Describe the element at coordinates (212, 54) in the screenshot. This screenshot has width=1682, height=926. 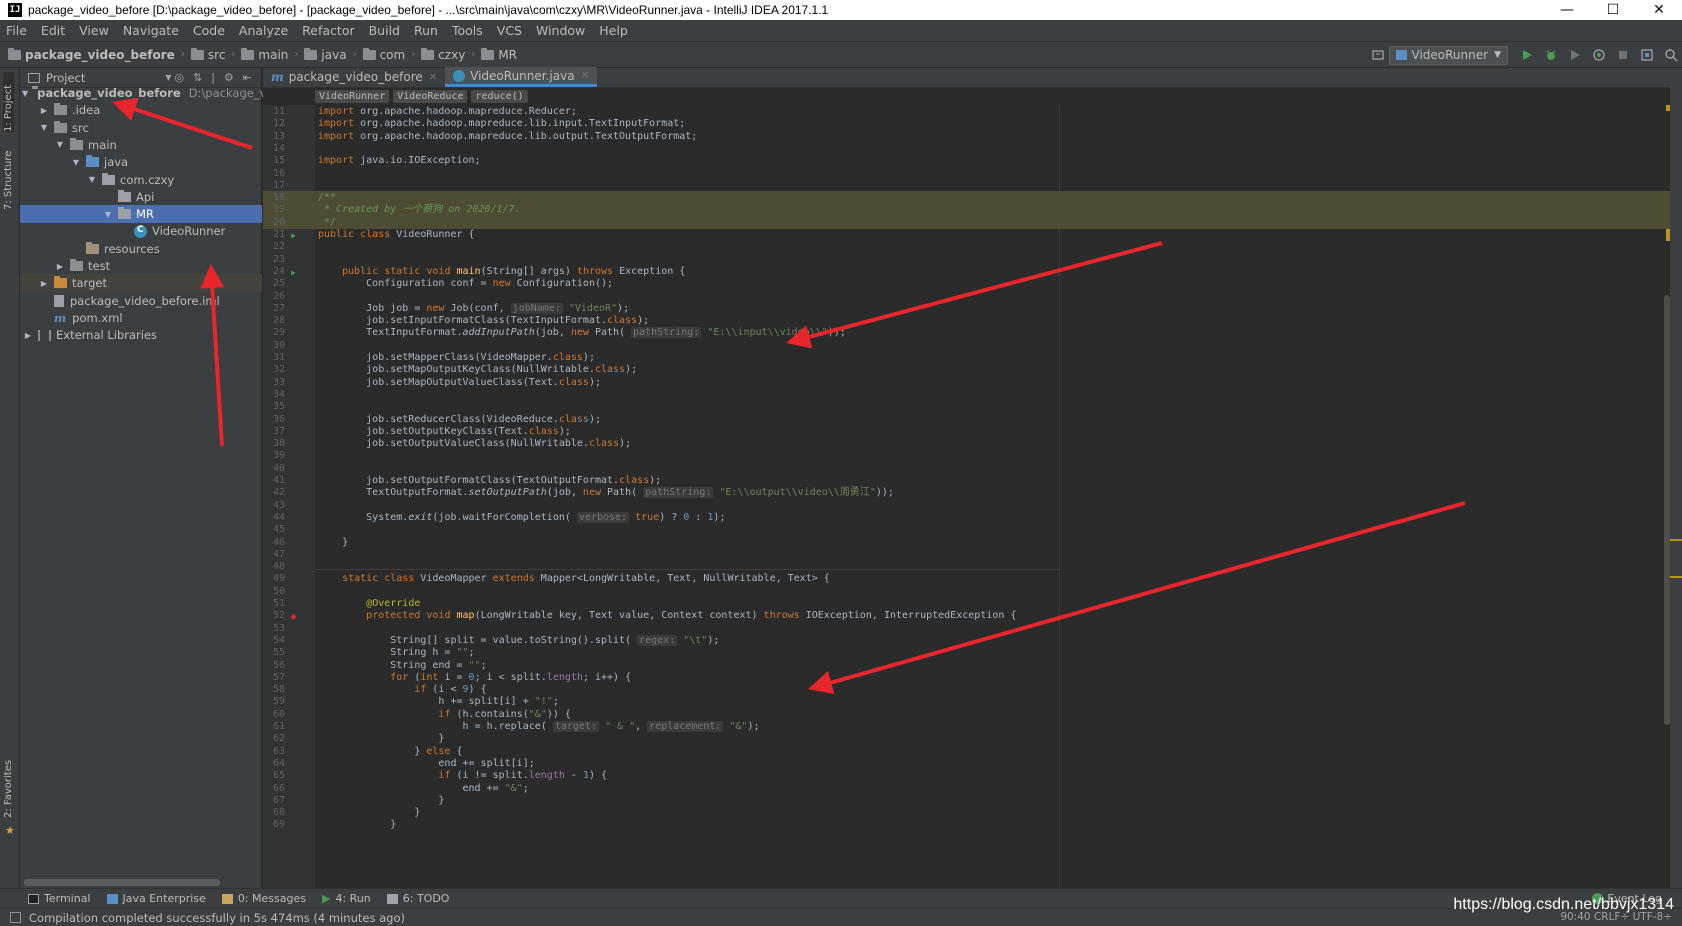
I see `nav-crumb: src ›` at that location.